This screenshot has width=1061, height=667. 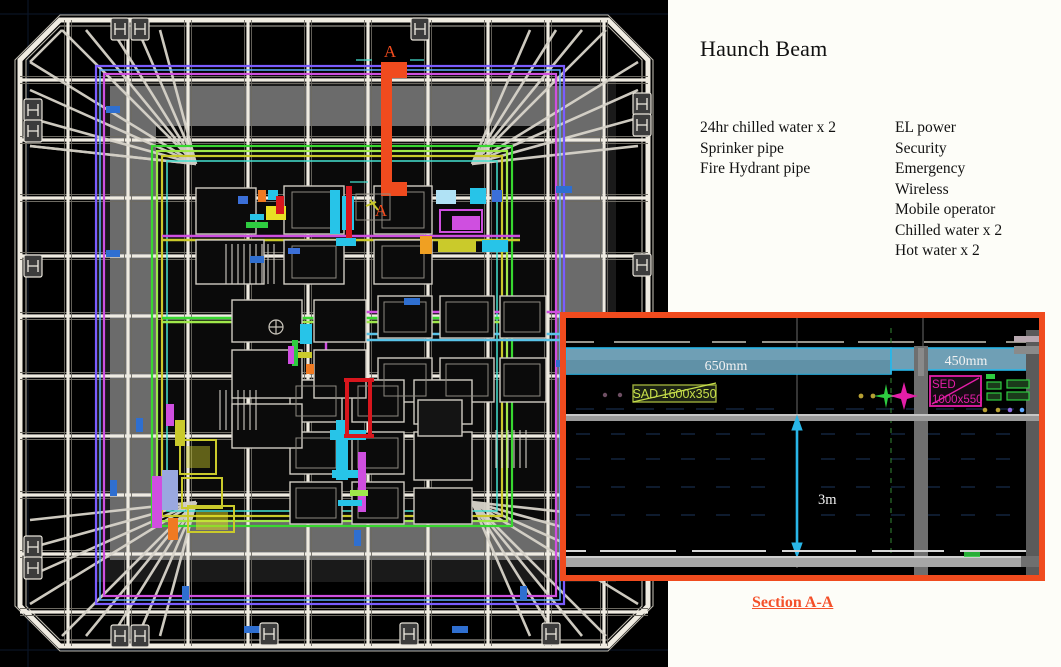 What do you see at coordinates (937, 250) in the screenshot?
I see `note-item: Hot water x 2` at bounding box center [937, 250].